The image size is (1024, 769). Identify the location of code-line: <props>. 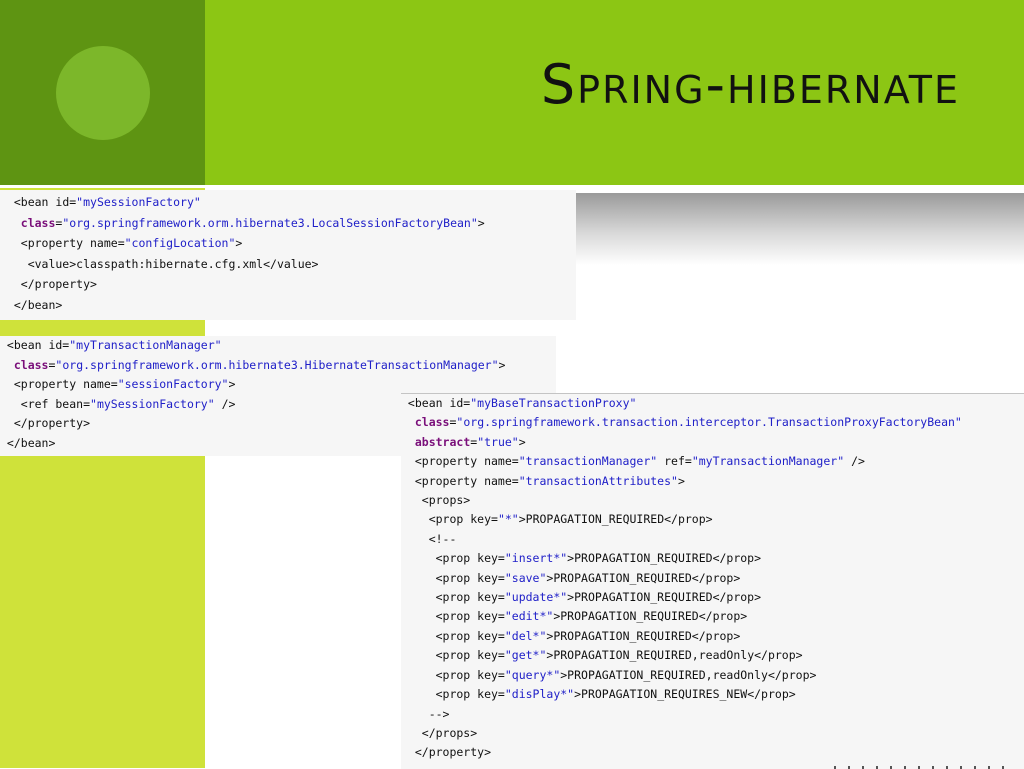
(712, 500).